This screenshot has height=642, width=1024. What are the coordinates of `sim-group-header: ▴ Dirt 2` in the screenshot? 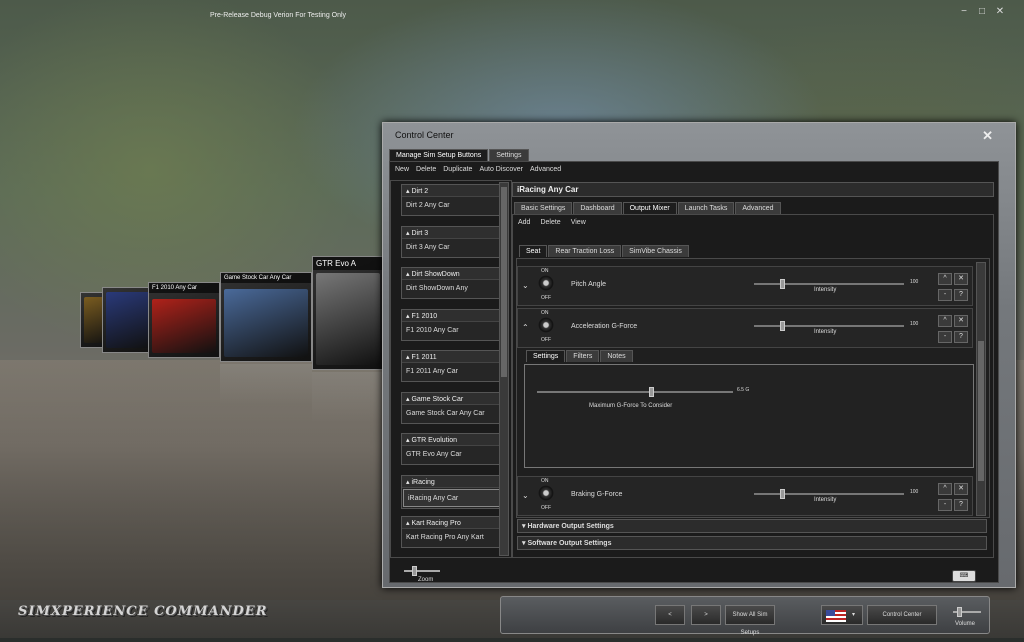 It's located at (453, 191).